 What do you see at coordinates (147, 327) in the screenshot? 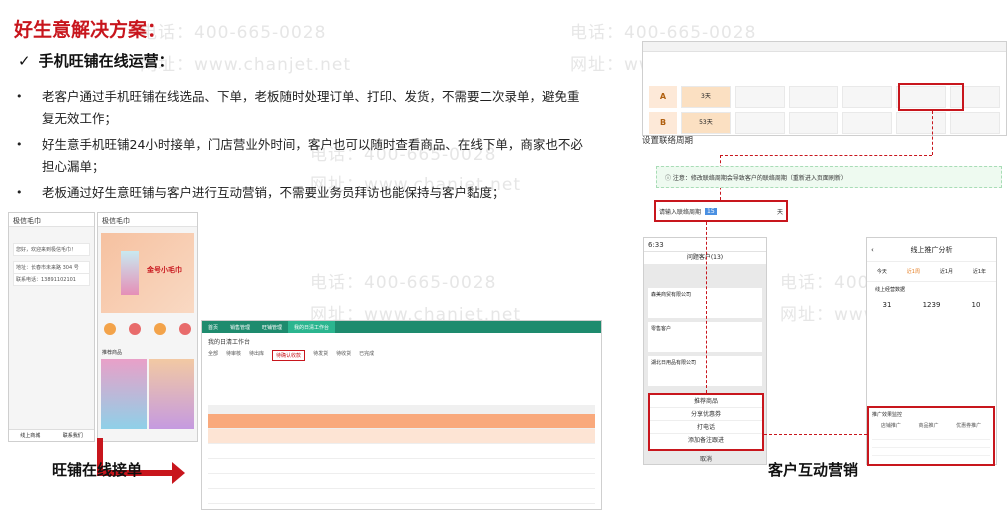
I see `phone-screenshot-storefront: 极信毛巾 金号小毛巾 推荐商品` at bounding box center [147, 327].